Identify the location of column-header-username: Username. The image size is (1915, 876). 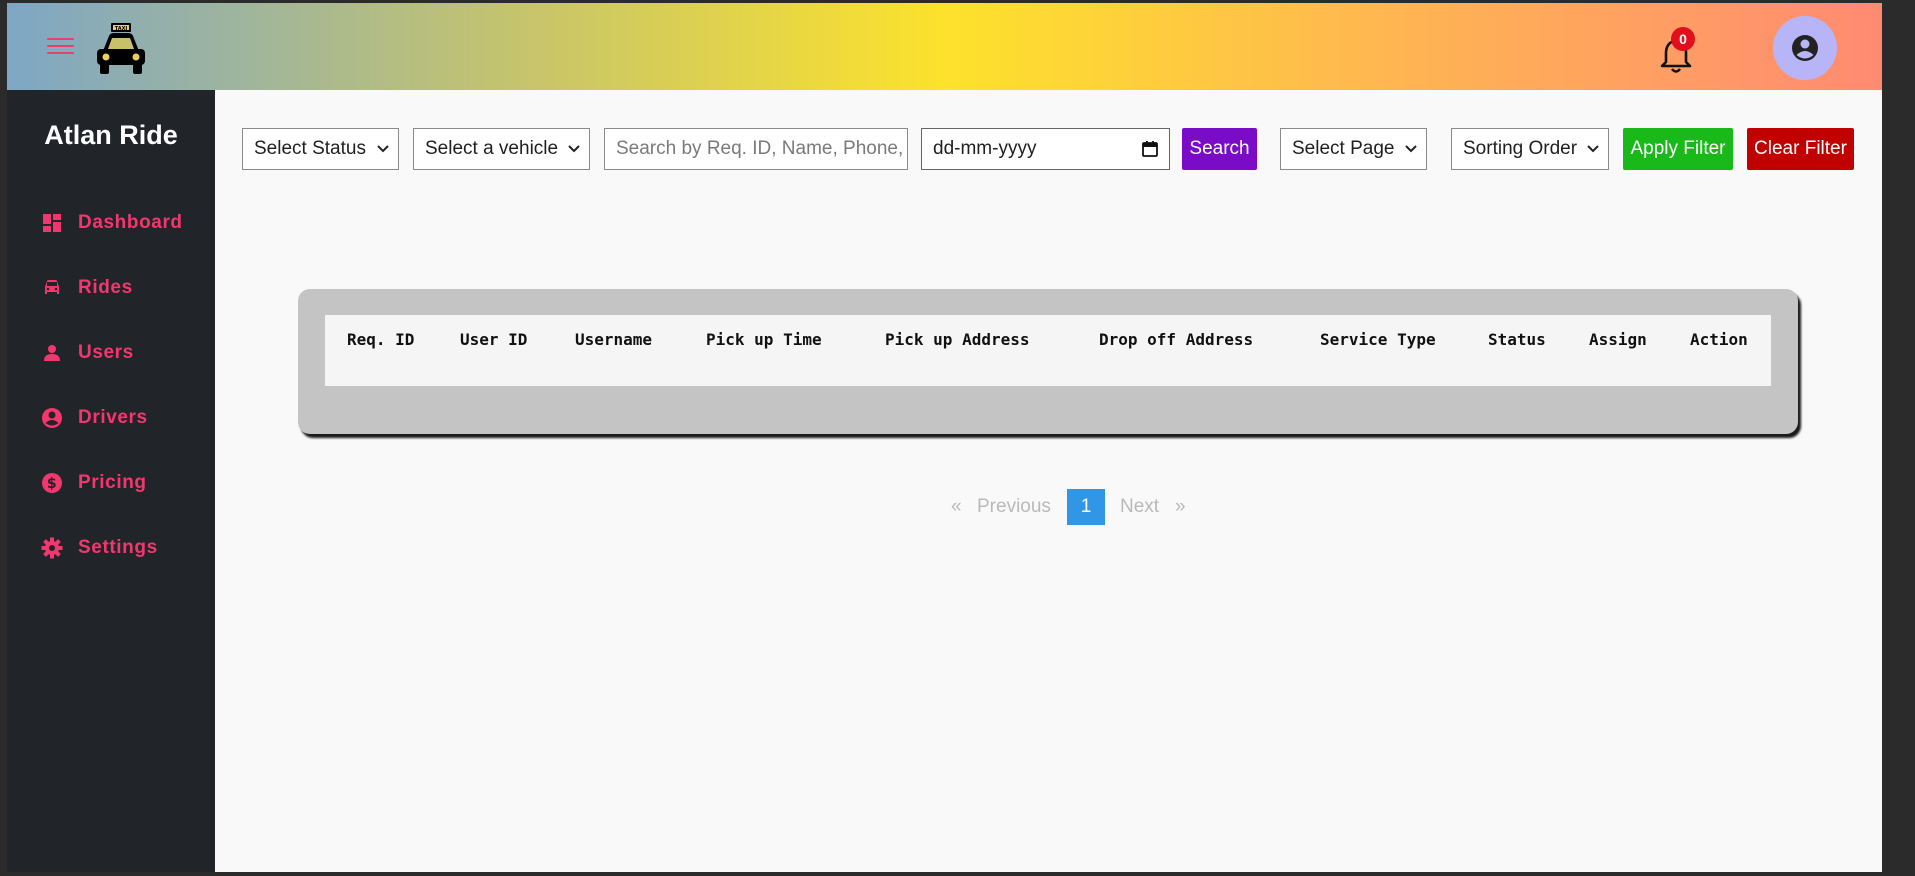
(614, 339).